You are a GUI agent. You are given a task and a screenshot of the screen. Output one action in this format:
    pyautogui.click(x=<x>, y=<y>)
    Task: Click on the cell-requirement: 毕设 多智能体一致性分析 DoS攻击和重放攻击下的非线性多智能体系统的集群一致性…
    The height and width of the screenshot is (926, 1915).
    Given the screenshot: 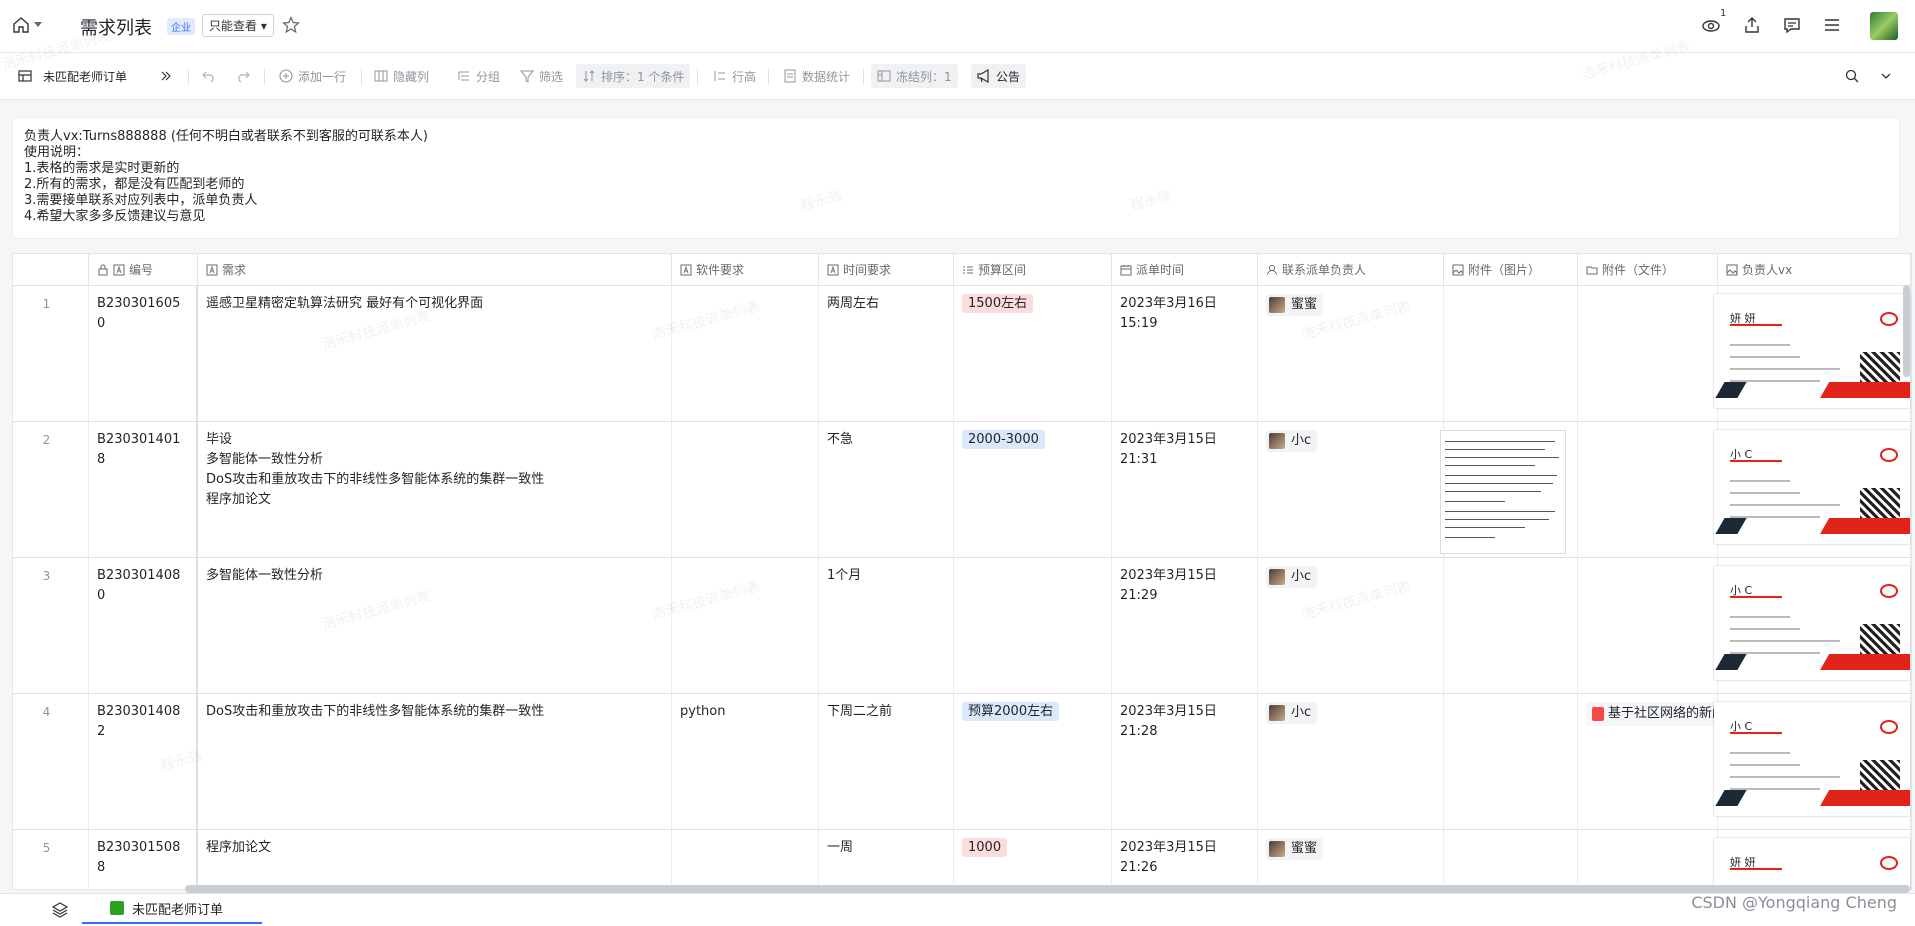 What is the action you would take?
    pyautogui.click(x=435, y=490)
    